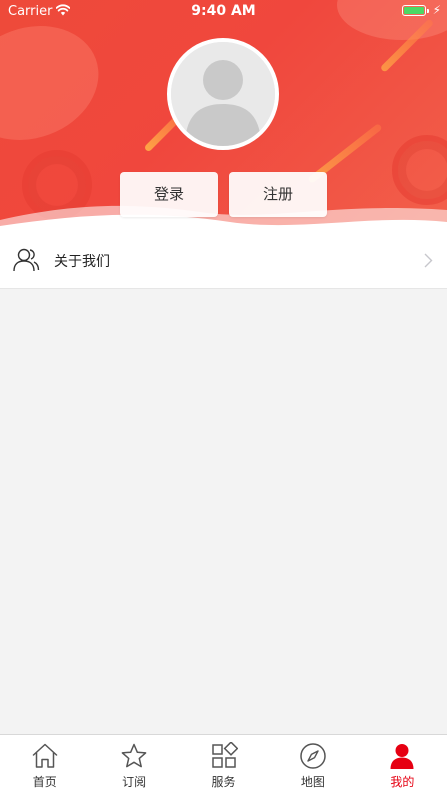  What do you see at coordinates (223, 225) in the screenshot?
I see `wave-divider` at bounding box center [223, 225].